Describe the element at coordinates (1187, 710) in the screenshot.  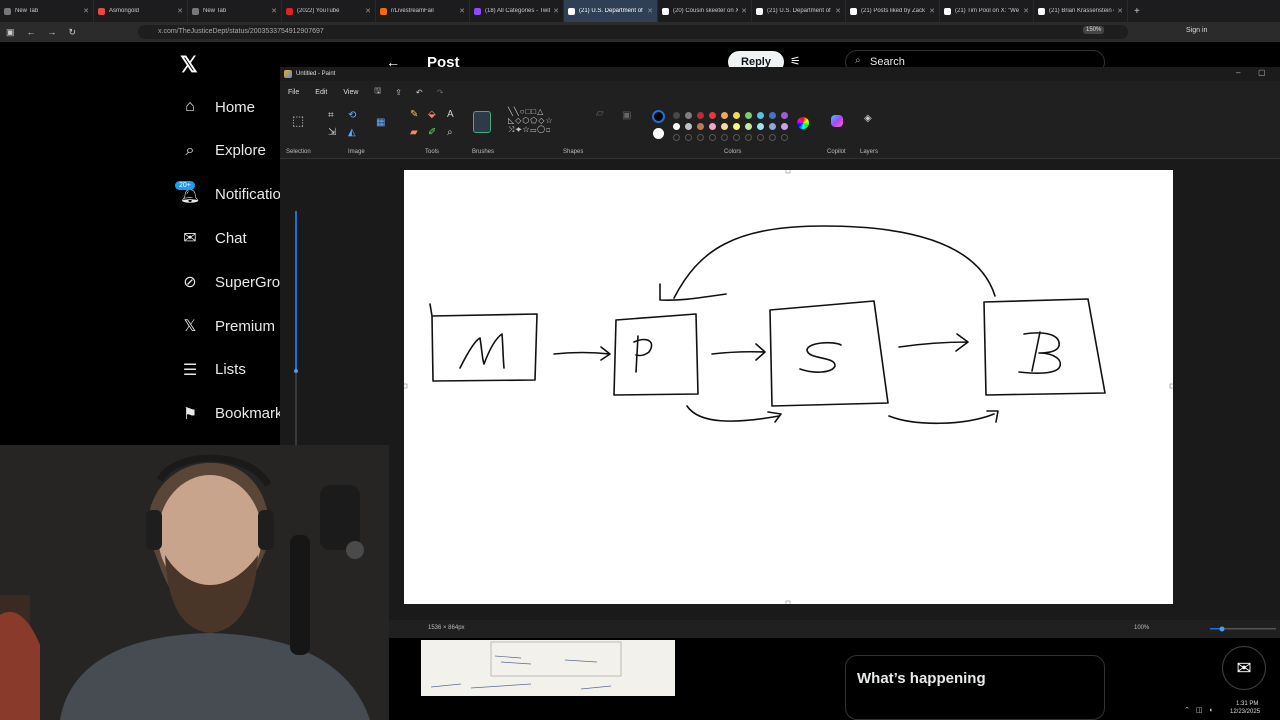
I see `tray-chevron-icon: ⌃` at that location.